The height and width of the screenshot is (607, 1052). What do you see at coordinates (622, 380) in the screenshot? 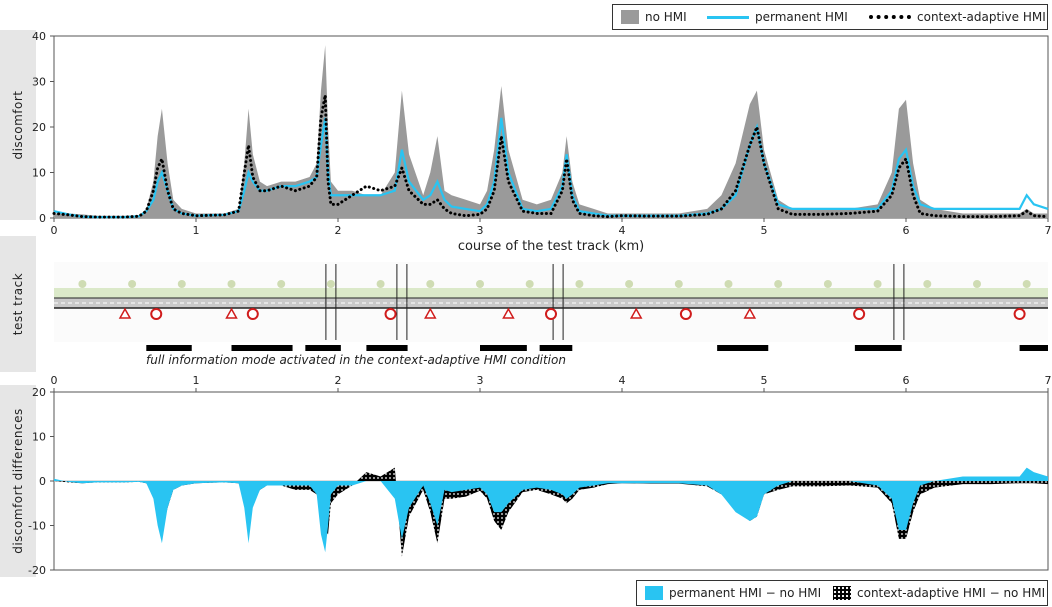
I see `bottom-x-tick-label: 4` at bounding box center [622, 380].